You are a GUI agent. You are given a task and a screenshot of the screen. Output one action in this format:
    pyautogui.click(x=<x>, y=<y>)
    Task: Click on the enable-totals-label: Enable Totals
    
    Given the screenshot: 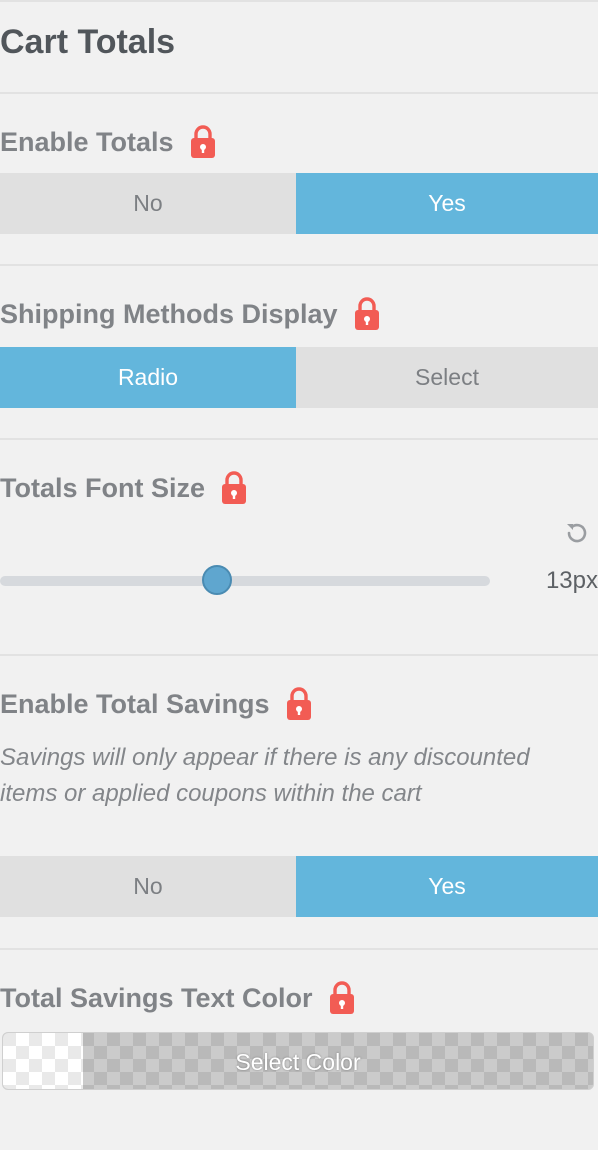 What is the action you would take?
    pyautogui.click(x=108, y=142)
    